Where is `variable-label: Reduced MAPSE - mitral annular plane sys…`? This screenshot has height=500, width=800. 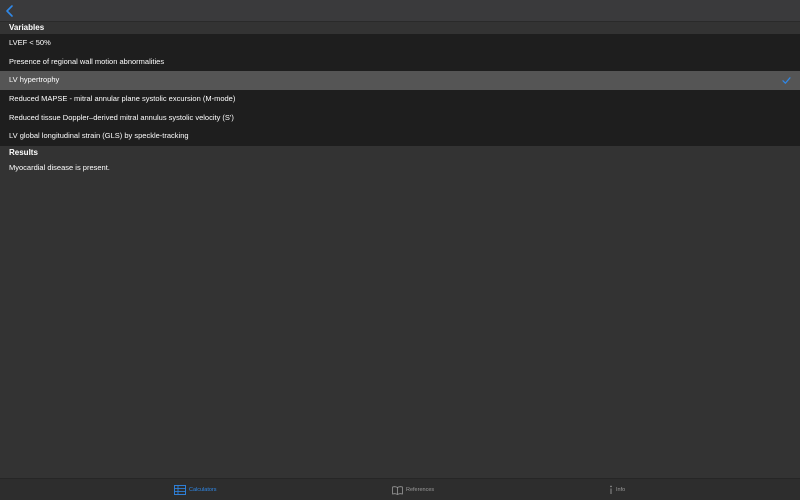 variable-label: Reduced MAPSE - mitral annular plane sys… is located at coordinates (122, 99).